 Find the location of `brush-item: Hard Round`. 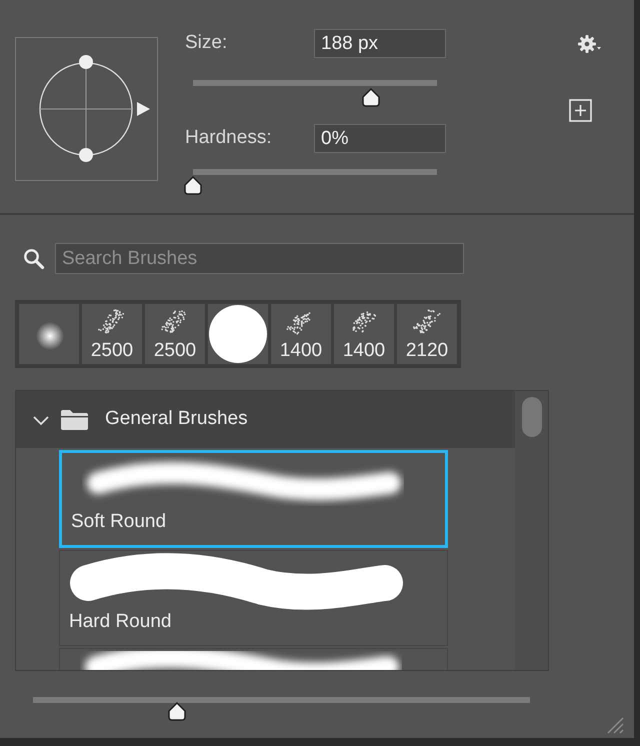

brush-item: Hard Round is located at coordinates (253, 598).